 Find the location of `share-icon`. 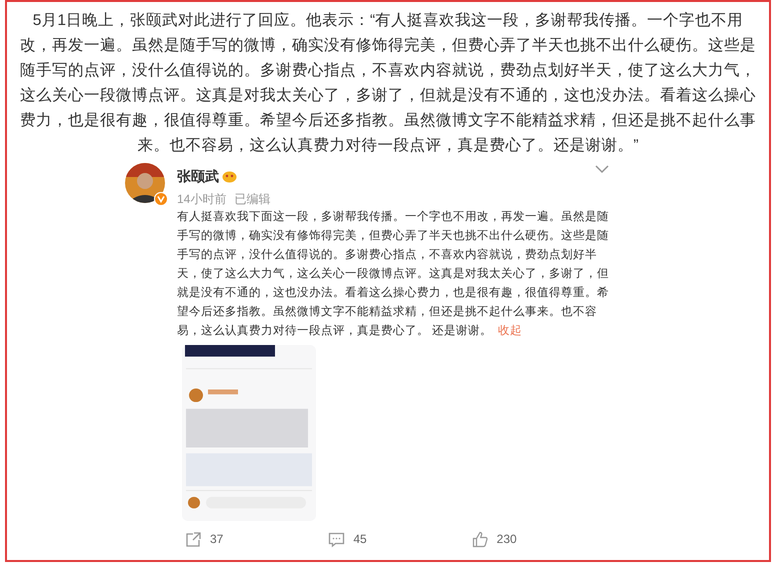

share-icon is located at coordinates (193, 539).